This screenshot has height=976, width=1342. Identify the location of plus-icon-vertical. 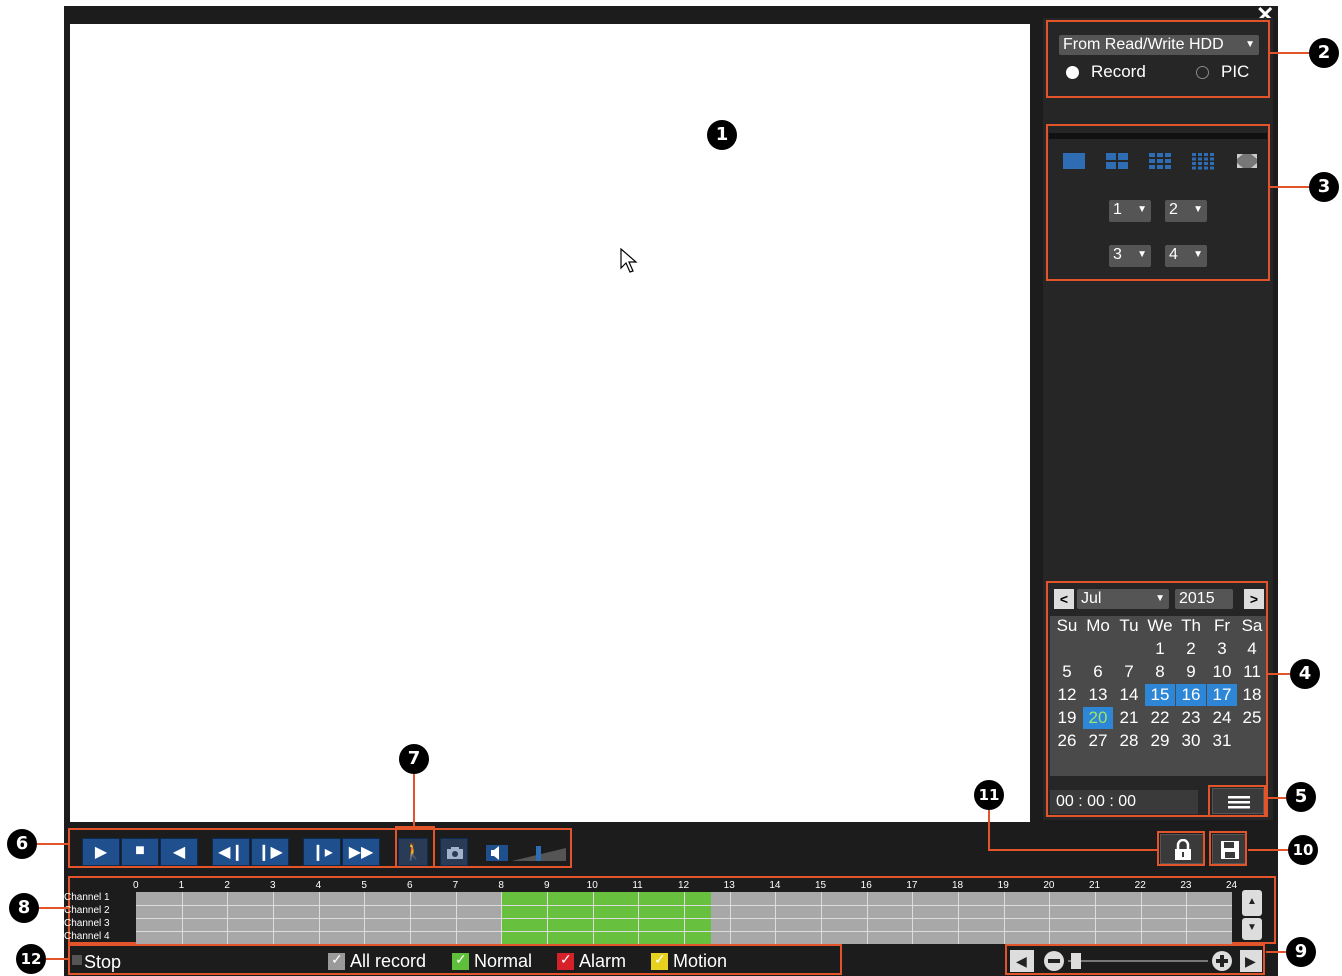
(1222, 961).